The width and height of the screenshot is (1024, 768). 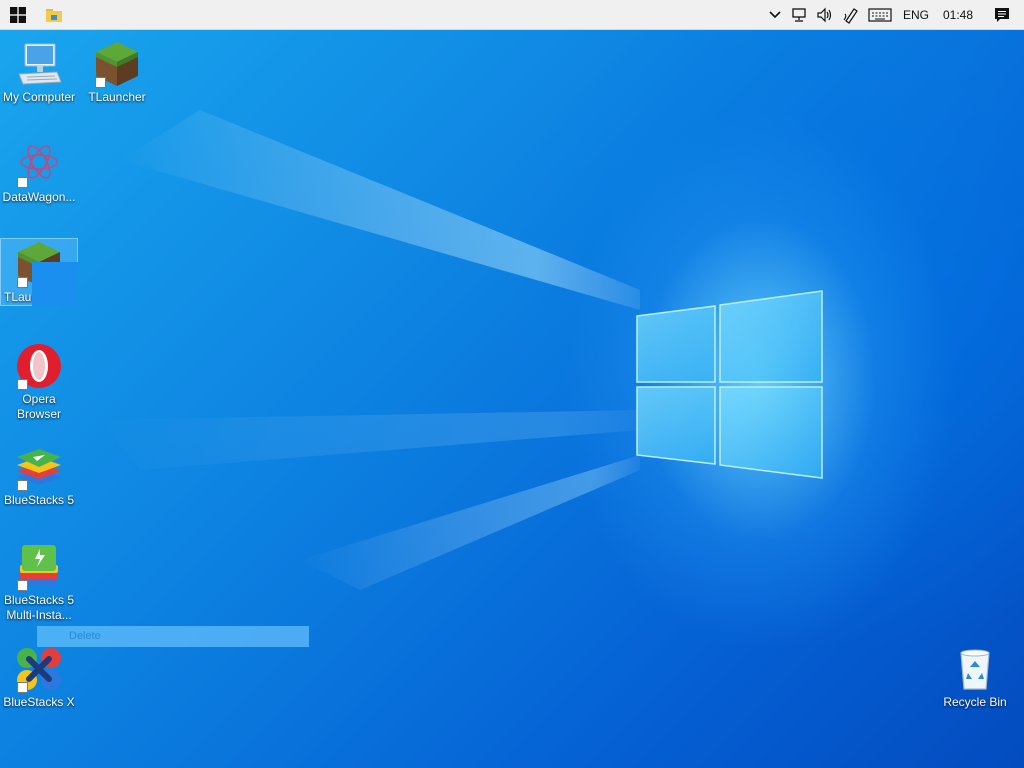 I want to click on windows-logo-icon, so click(x=18, y=14).